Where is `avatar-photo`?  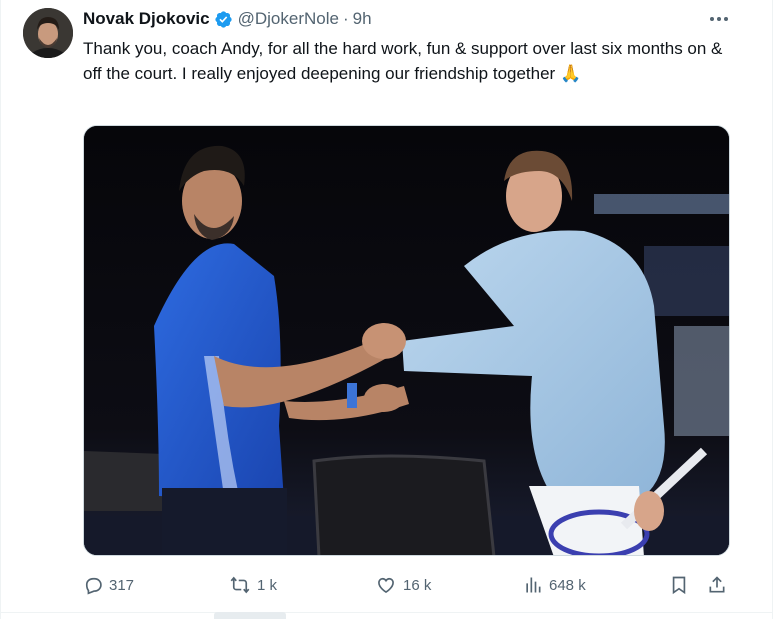
avatar-photo is located at coordinates (48, 33).